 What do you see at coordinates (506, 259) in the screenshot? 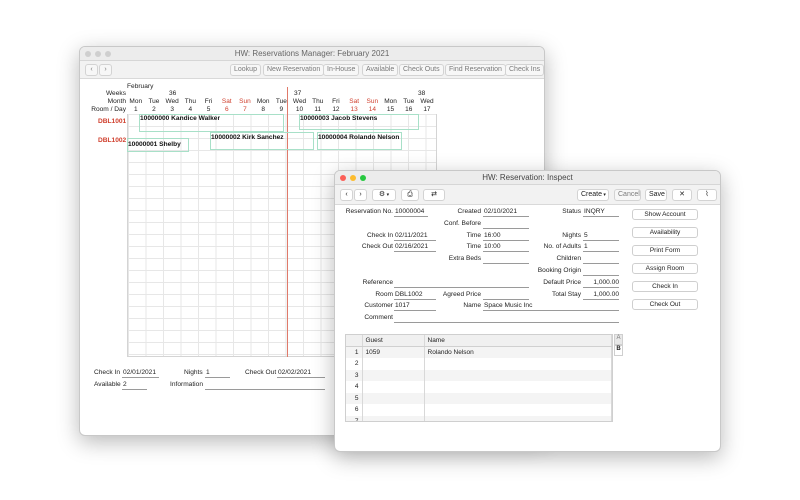
I see `extra-beds-field` at bounding box center [506, 259].